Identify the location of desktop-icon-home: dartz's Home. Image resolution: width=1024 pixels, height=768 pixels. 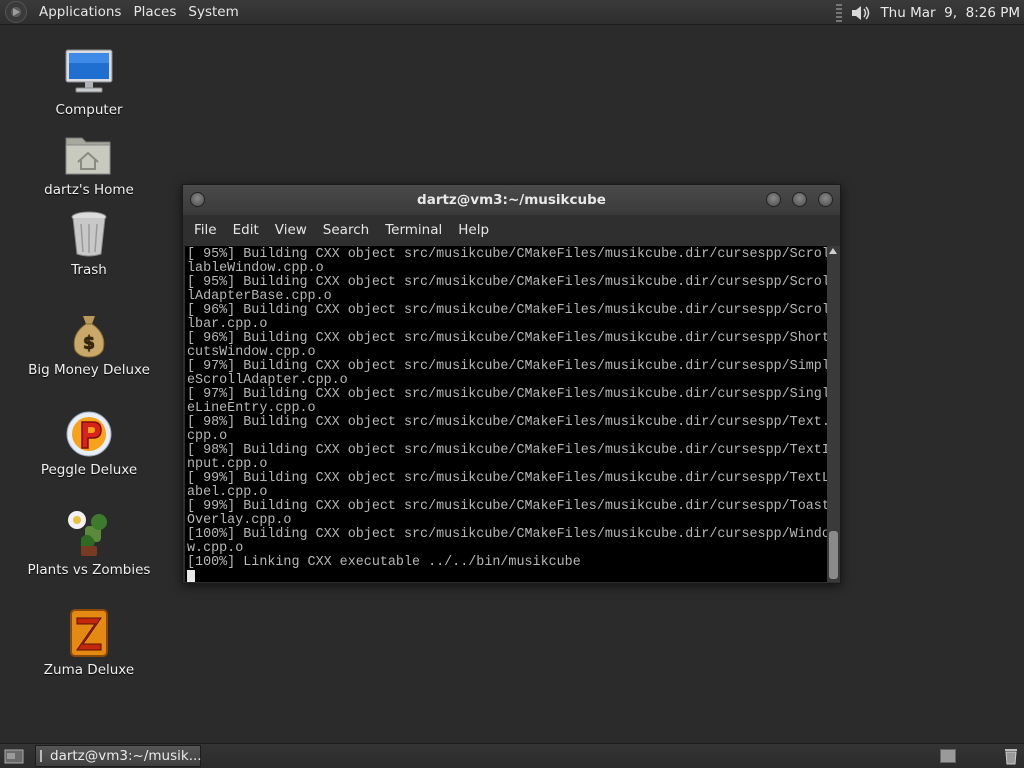
(89, 162).